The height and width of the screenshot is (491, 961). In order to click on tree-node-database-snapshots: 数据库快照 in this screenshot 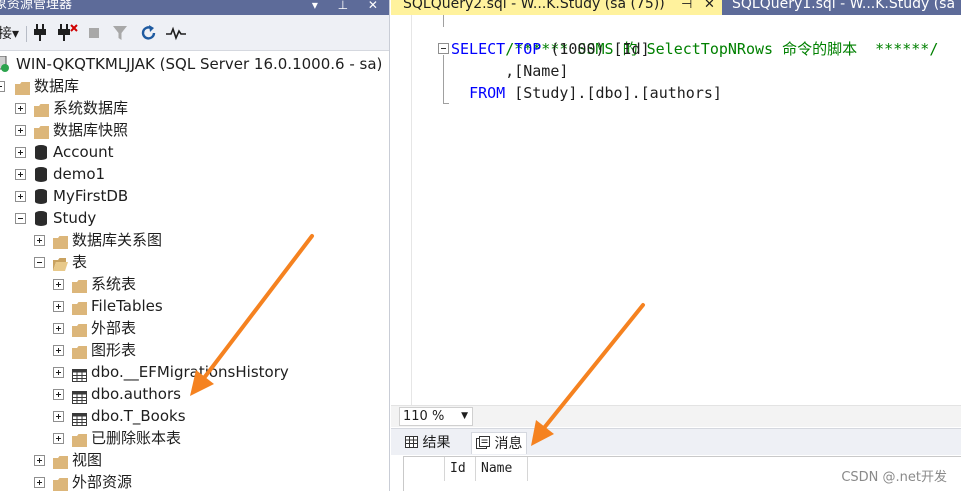, I will do `click(194, 130)`.